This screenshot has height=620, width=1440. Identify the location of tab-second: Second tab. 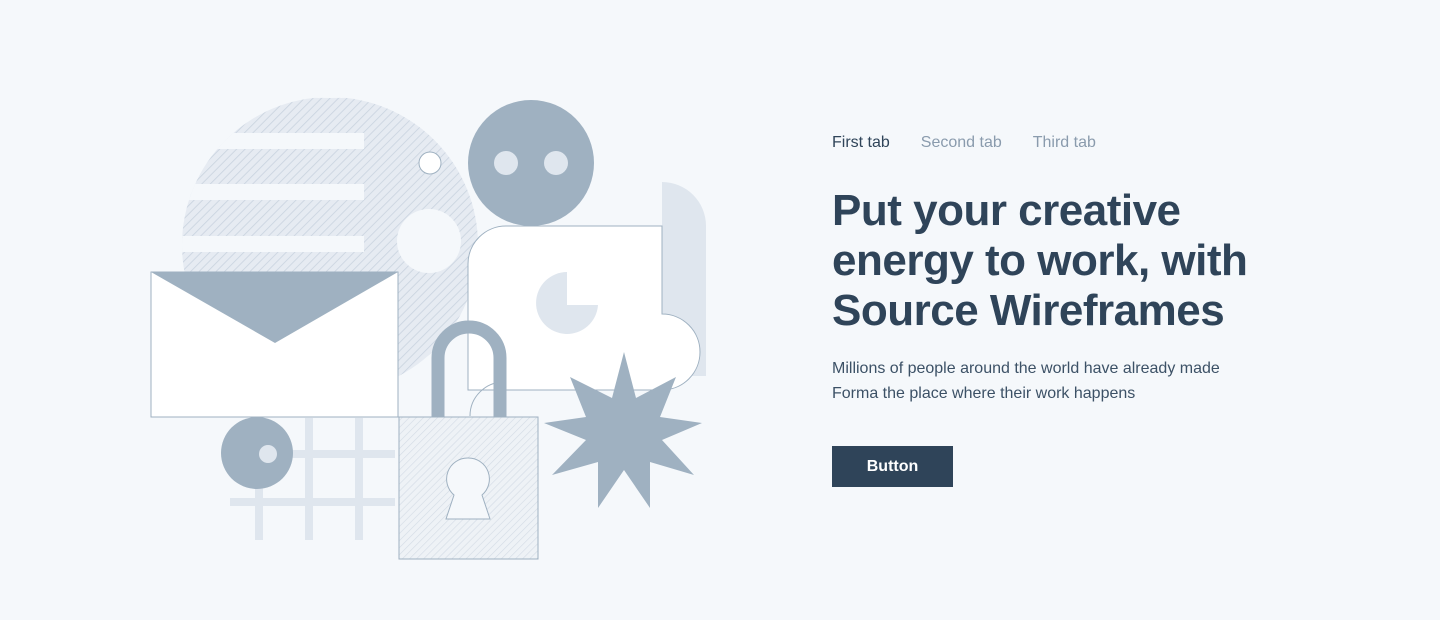
(961, 143).